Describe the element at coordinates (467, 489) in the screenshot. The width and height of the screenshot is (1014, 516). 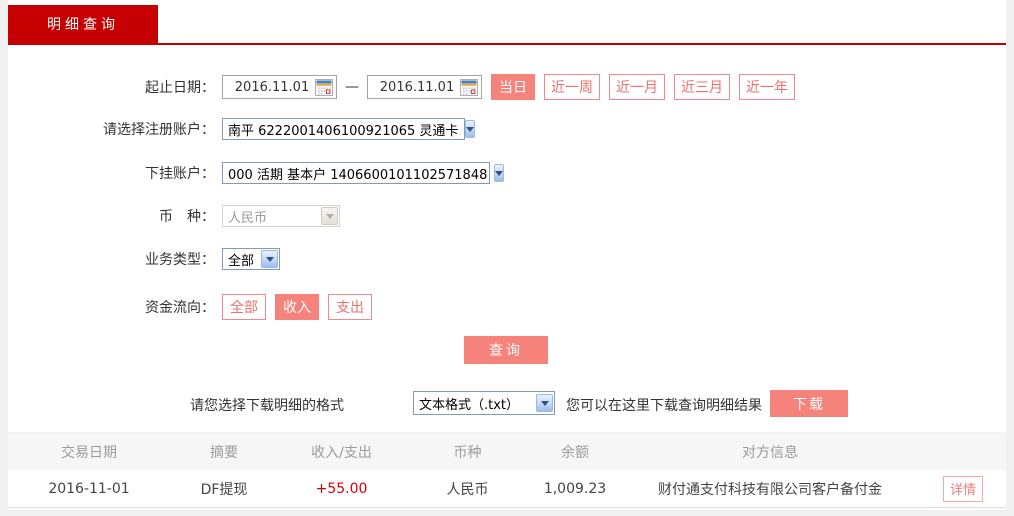
I see `cell-currency: 人民币` at that location.